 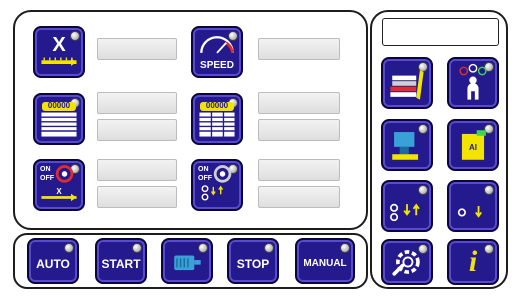 I want to click on machine-icon, so click(x=405, y=146).